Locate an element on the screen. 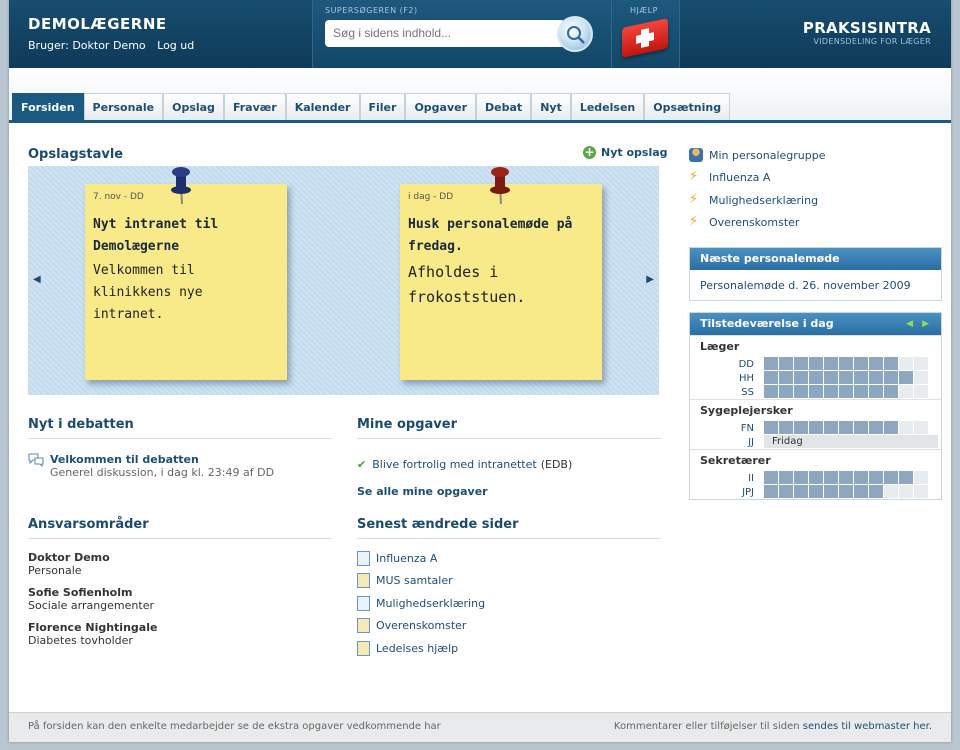 This screenshot has height=750, width=960. prev-arrow-icon: ◀ is located at coordinates (37, 279).